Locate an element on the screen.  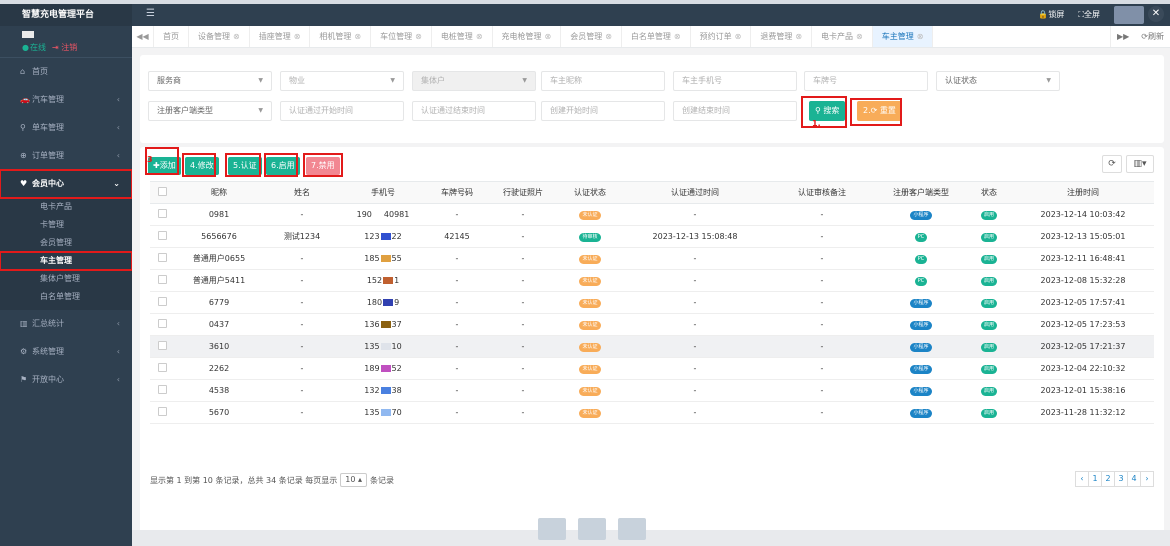
tab-scroll-right-icon: ▶▶ is located at coordinates (1123, 36).